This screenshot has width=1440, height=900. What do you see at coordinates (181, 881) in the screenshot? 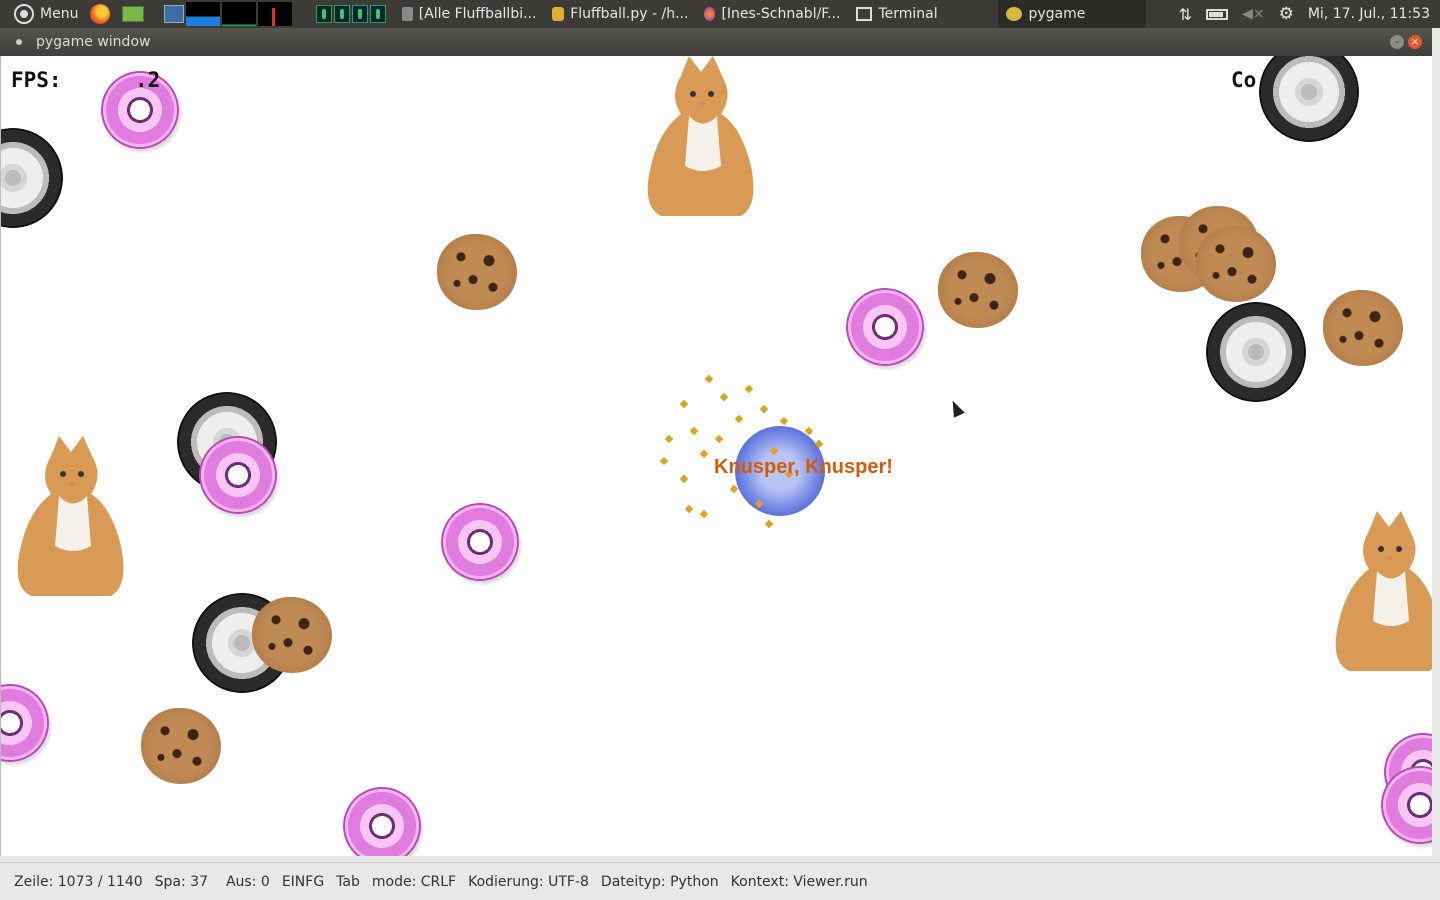
I see `status-column: Spa: 37` at bounding box center [181, 881].